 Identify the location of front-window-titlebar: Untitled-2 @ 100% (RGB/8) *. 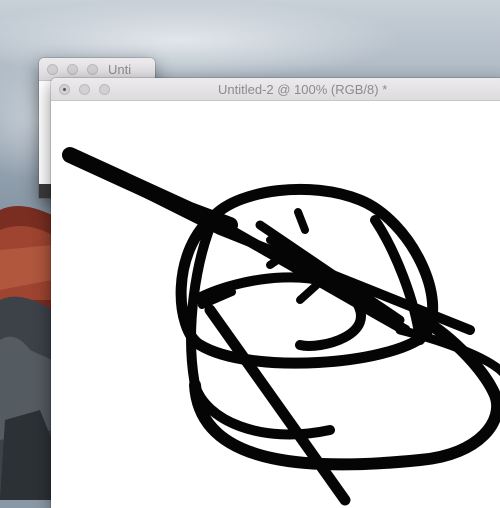
(275, 89).